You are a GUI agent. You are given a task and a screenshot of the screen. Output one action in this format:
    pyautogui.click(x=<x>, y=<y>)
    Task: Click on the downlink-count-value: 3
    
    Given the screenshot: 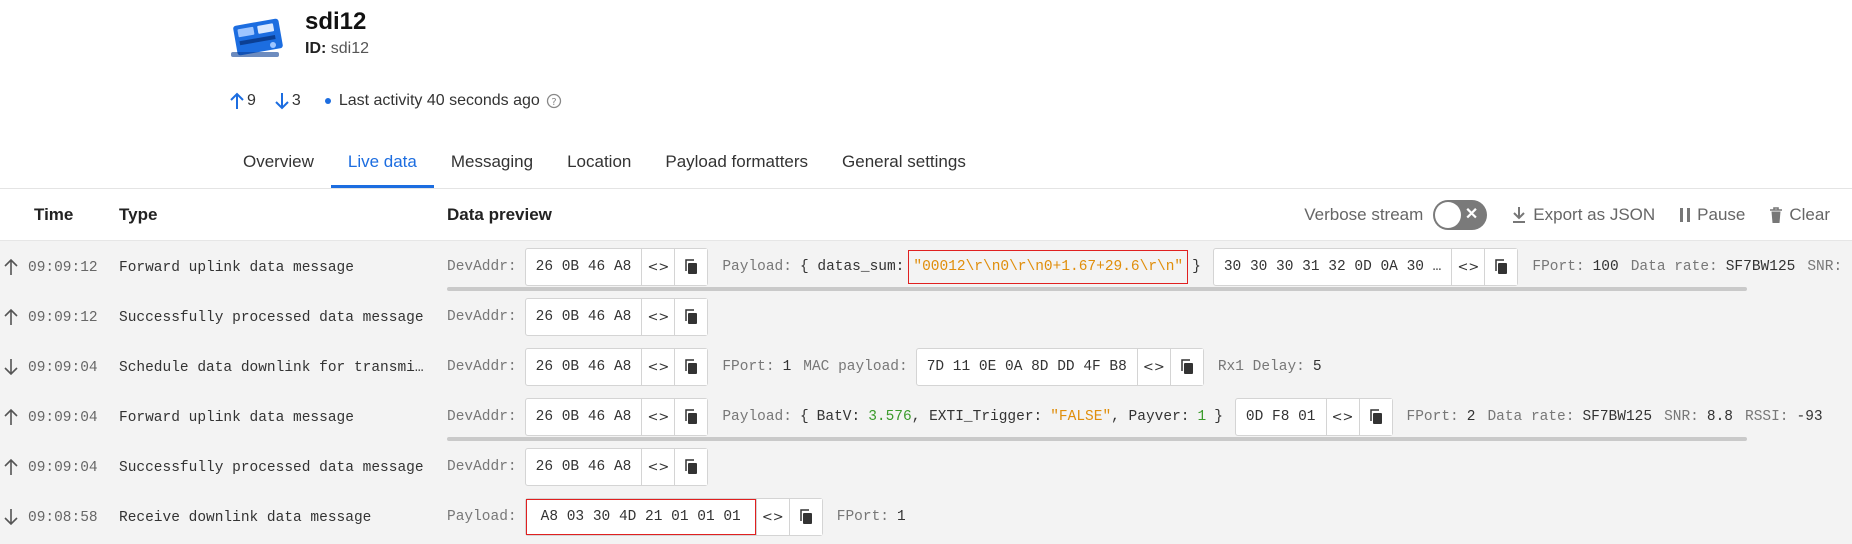 What is the action you would take?
    pyautogui.click(x=296, y=100)
    